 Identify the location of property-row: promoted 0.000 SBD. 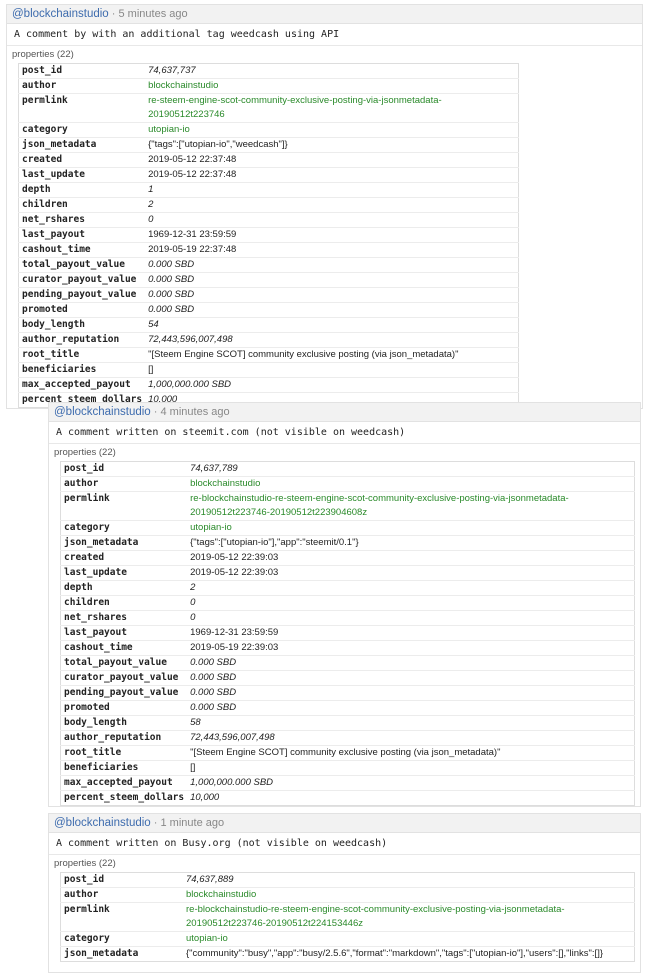
(268, 310).